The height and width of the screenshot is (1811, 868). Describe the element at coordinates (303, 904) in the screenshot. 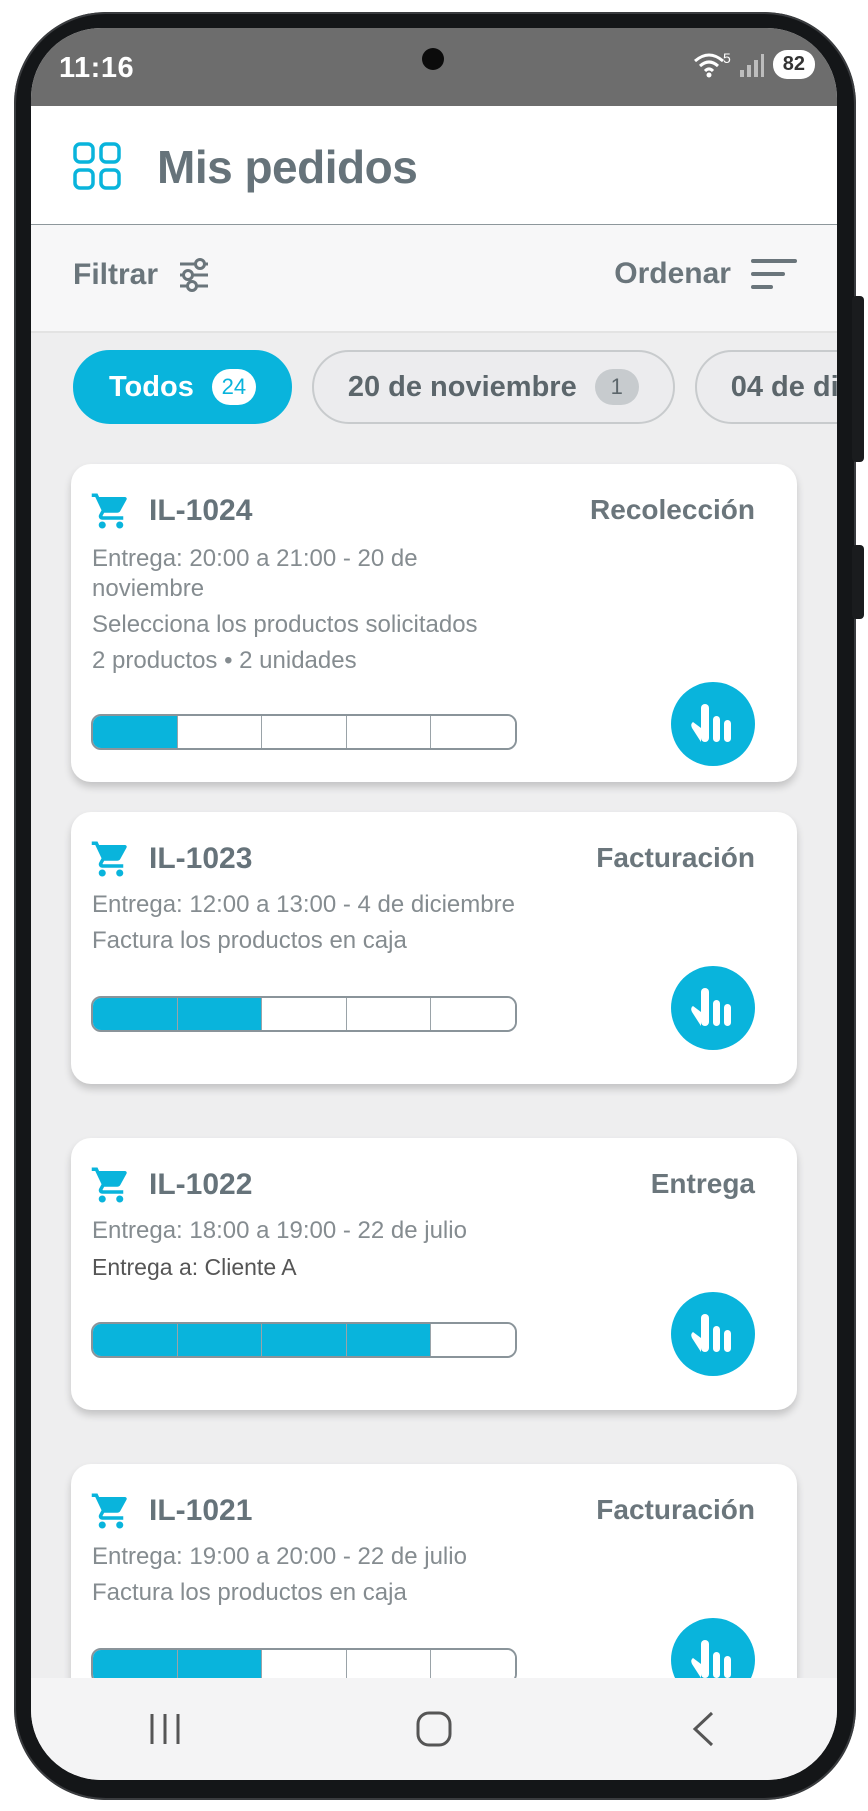

I see `order-delivery: Entrega: 12:00 a 13:00 - 4 de diciembre` at that location.